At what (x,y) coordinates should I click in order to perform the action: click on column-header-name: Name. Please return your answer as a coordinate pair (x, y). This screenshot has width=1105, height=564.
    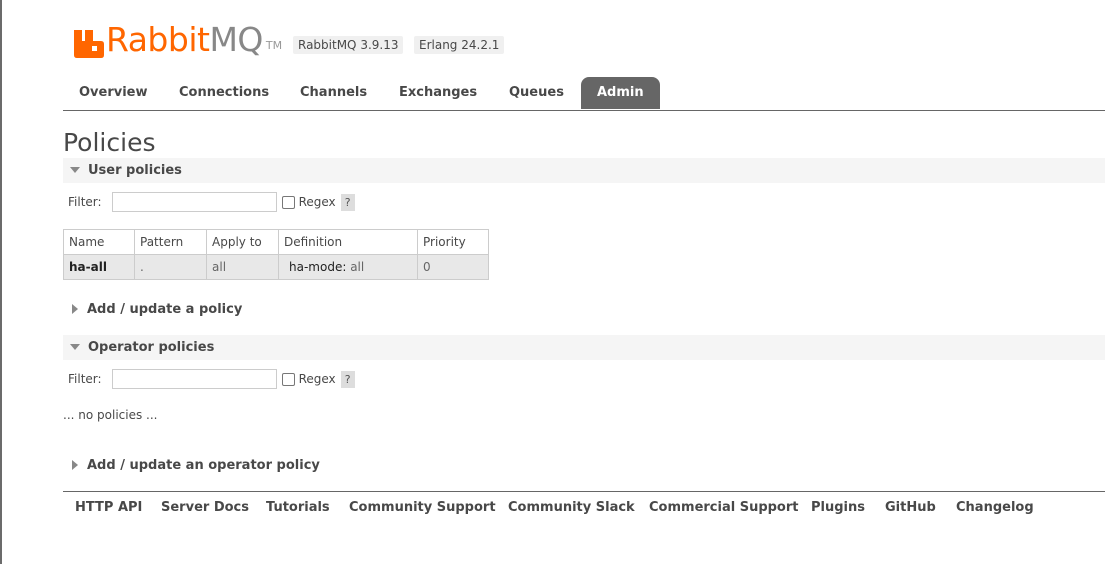
    Looking at the image, I should click on (99, 242).